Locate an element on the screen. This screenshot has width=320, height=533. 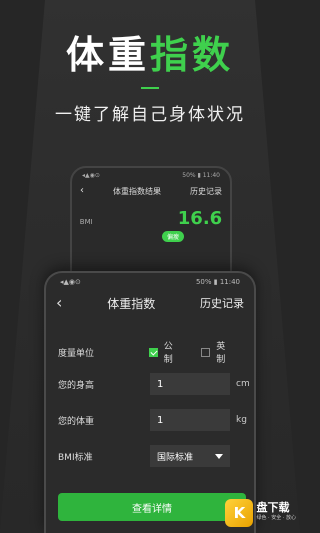
standard-select: 国际标准 is located at coordinates (190, 456).